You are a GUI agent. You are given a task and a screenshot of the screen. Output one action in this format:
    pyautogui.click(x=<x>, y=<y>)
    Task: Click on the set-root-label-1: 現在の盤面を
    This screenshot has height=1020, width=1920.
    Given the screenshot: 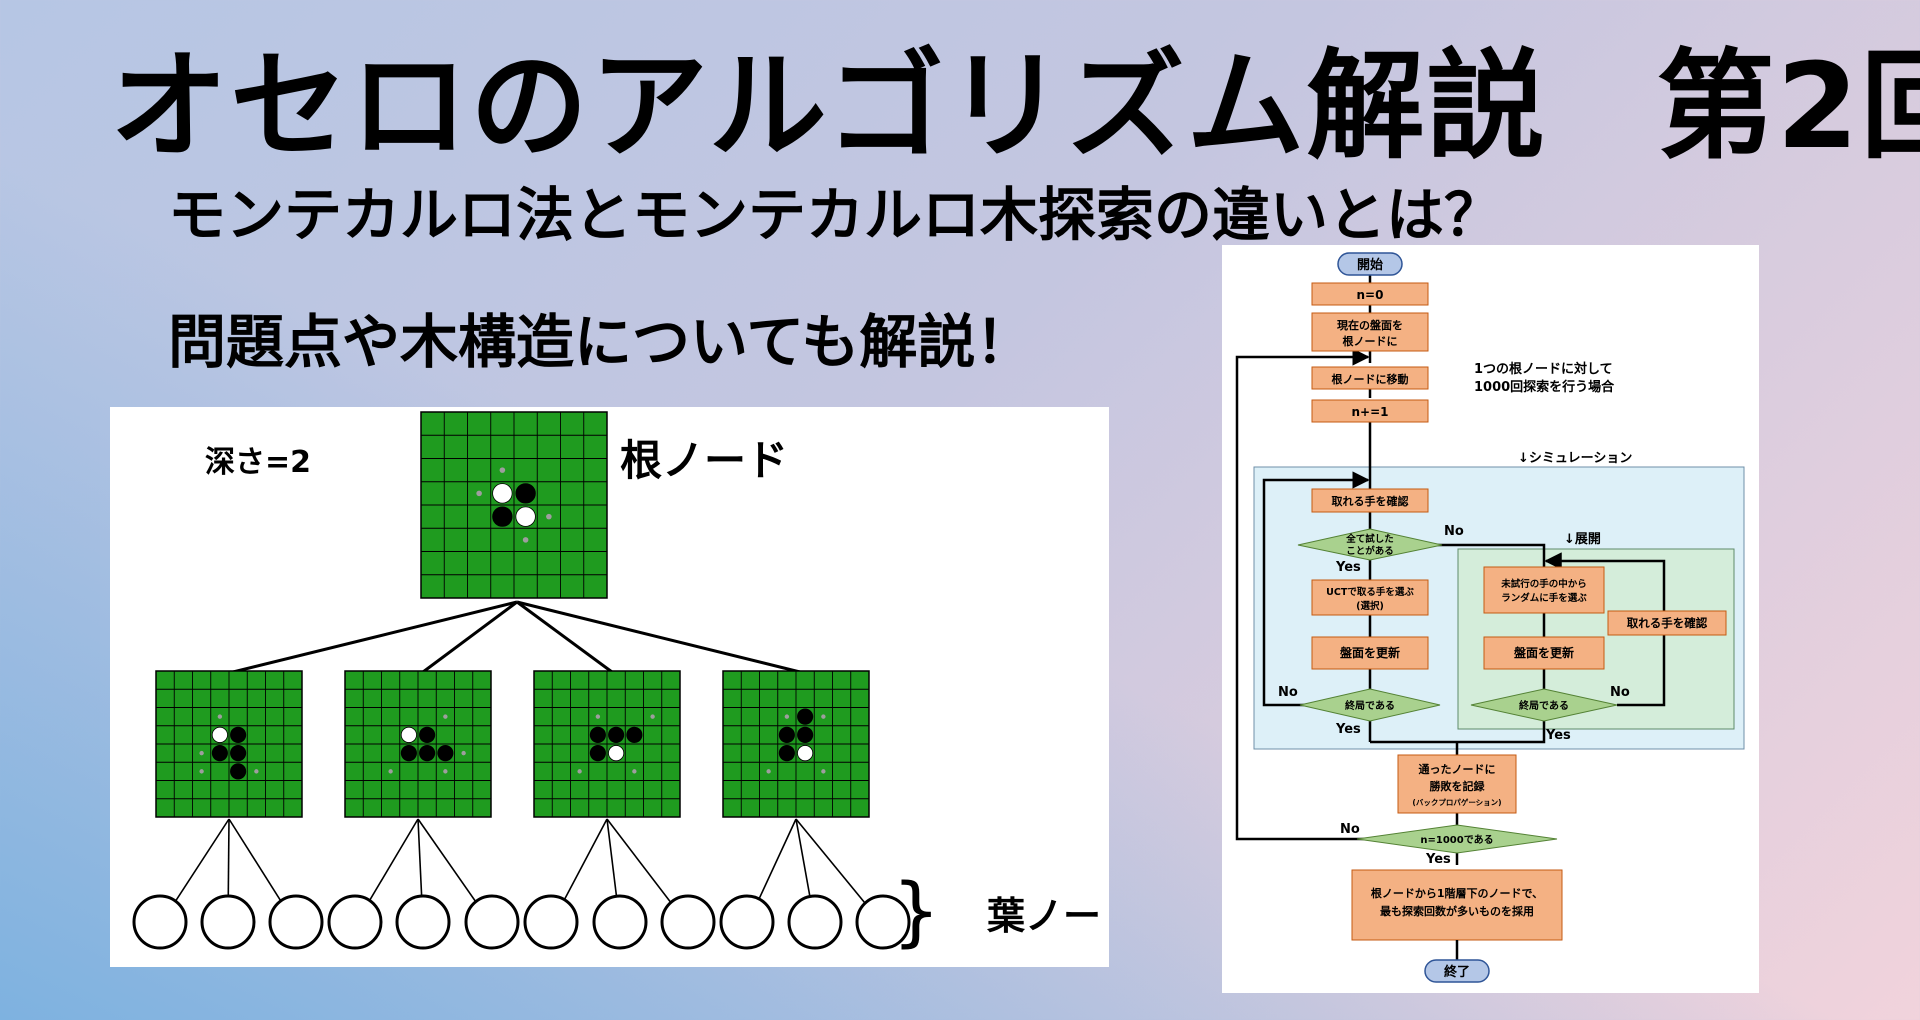 What is the action you would take?
    pyautogui.click(x=1370, y=325)
    